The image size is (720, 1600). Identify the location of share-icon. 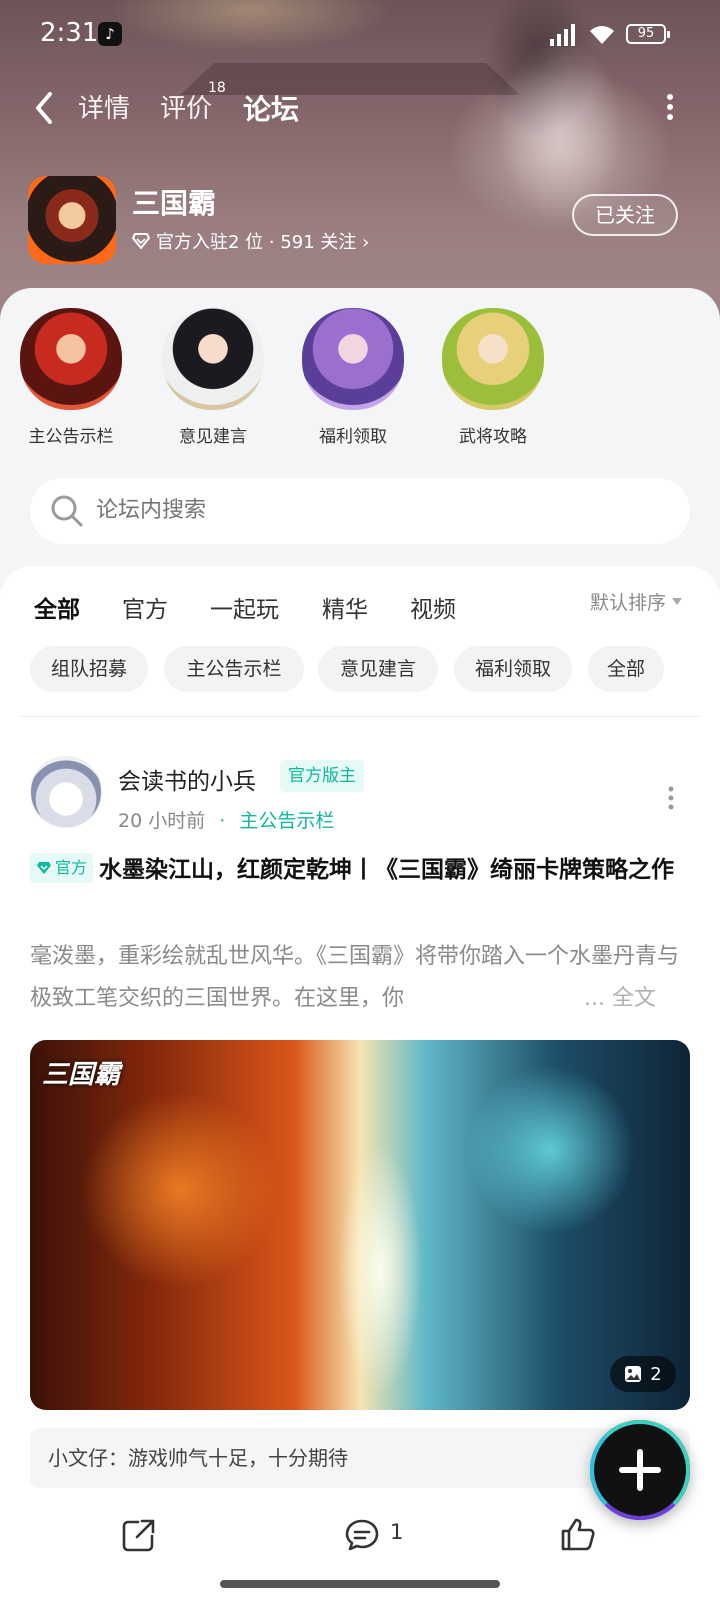
(139, 1535).